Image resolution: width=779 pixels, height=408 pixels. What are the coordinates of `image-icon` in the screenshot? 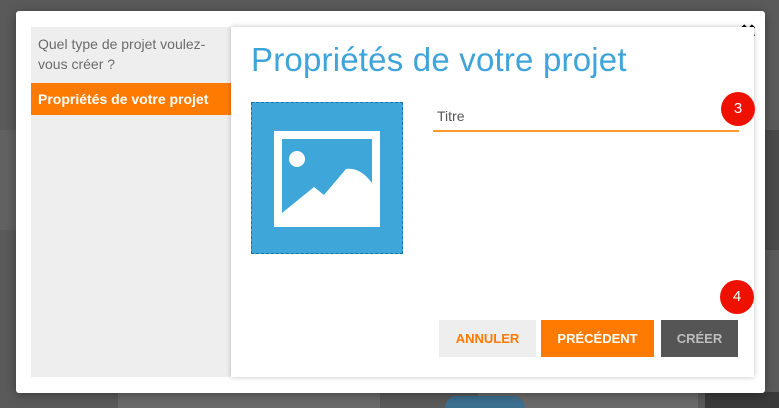 It's located at (327, 179).